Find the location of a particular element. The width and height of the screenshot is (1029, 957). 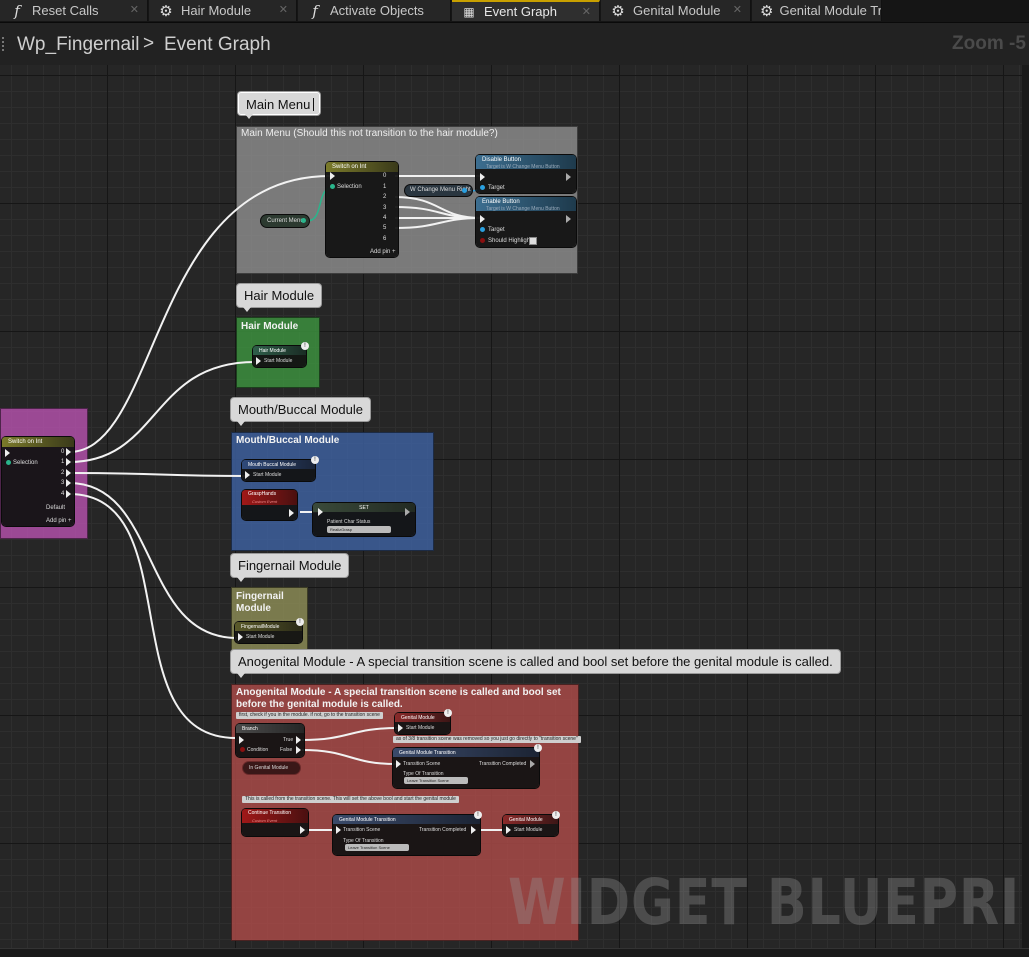

node-title: SET is located at coordinates (364, 508).